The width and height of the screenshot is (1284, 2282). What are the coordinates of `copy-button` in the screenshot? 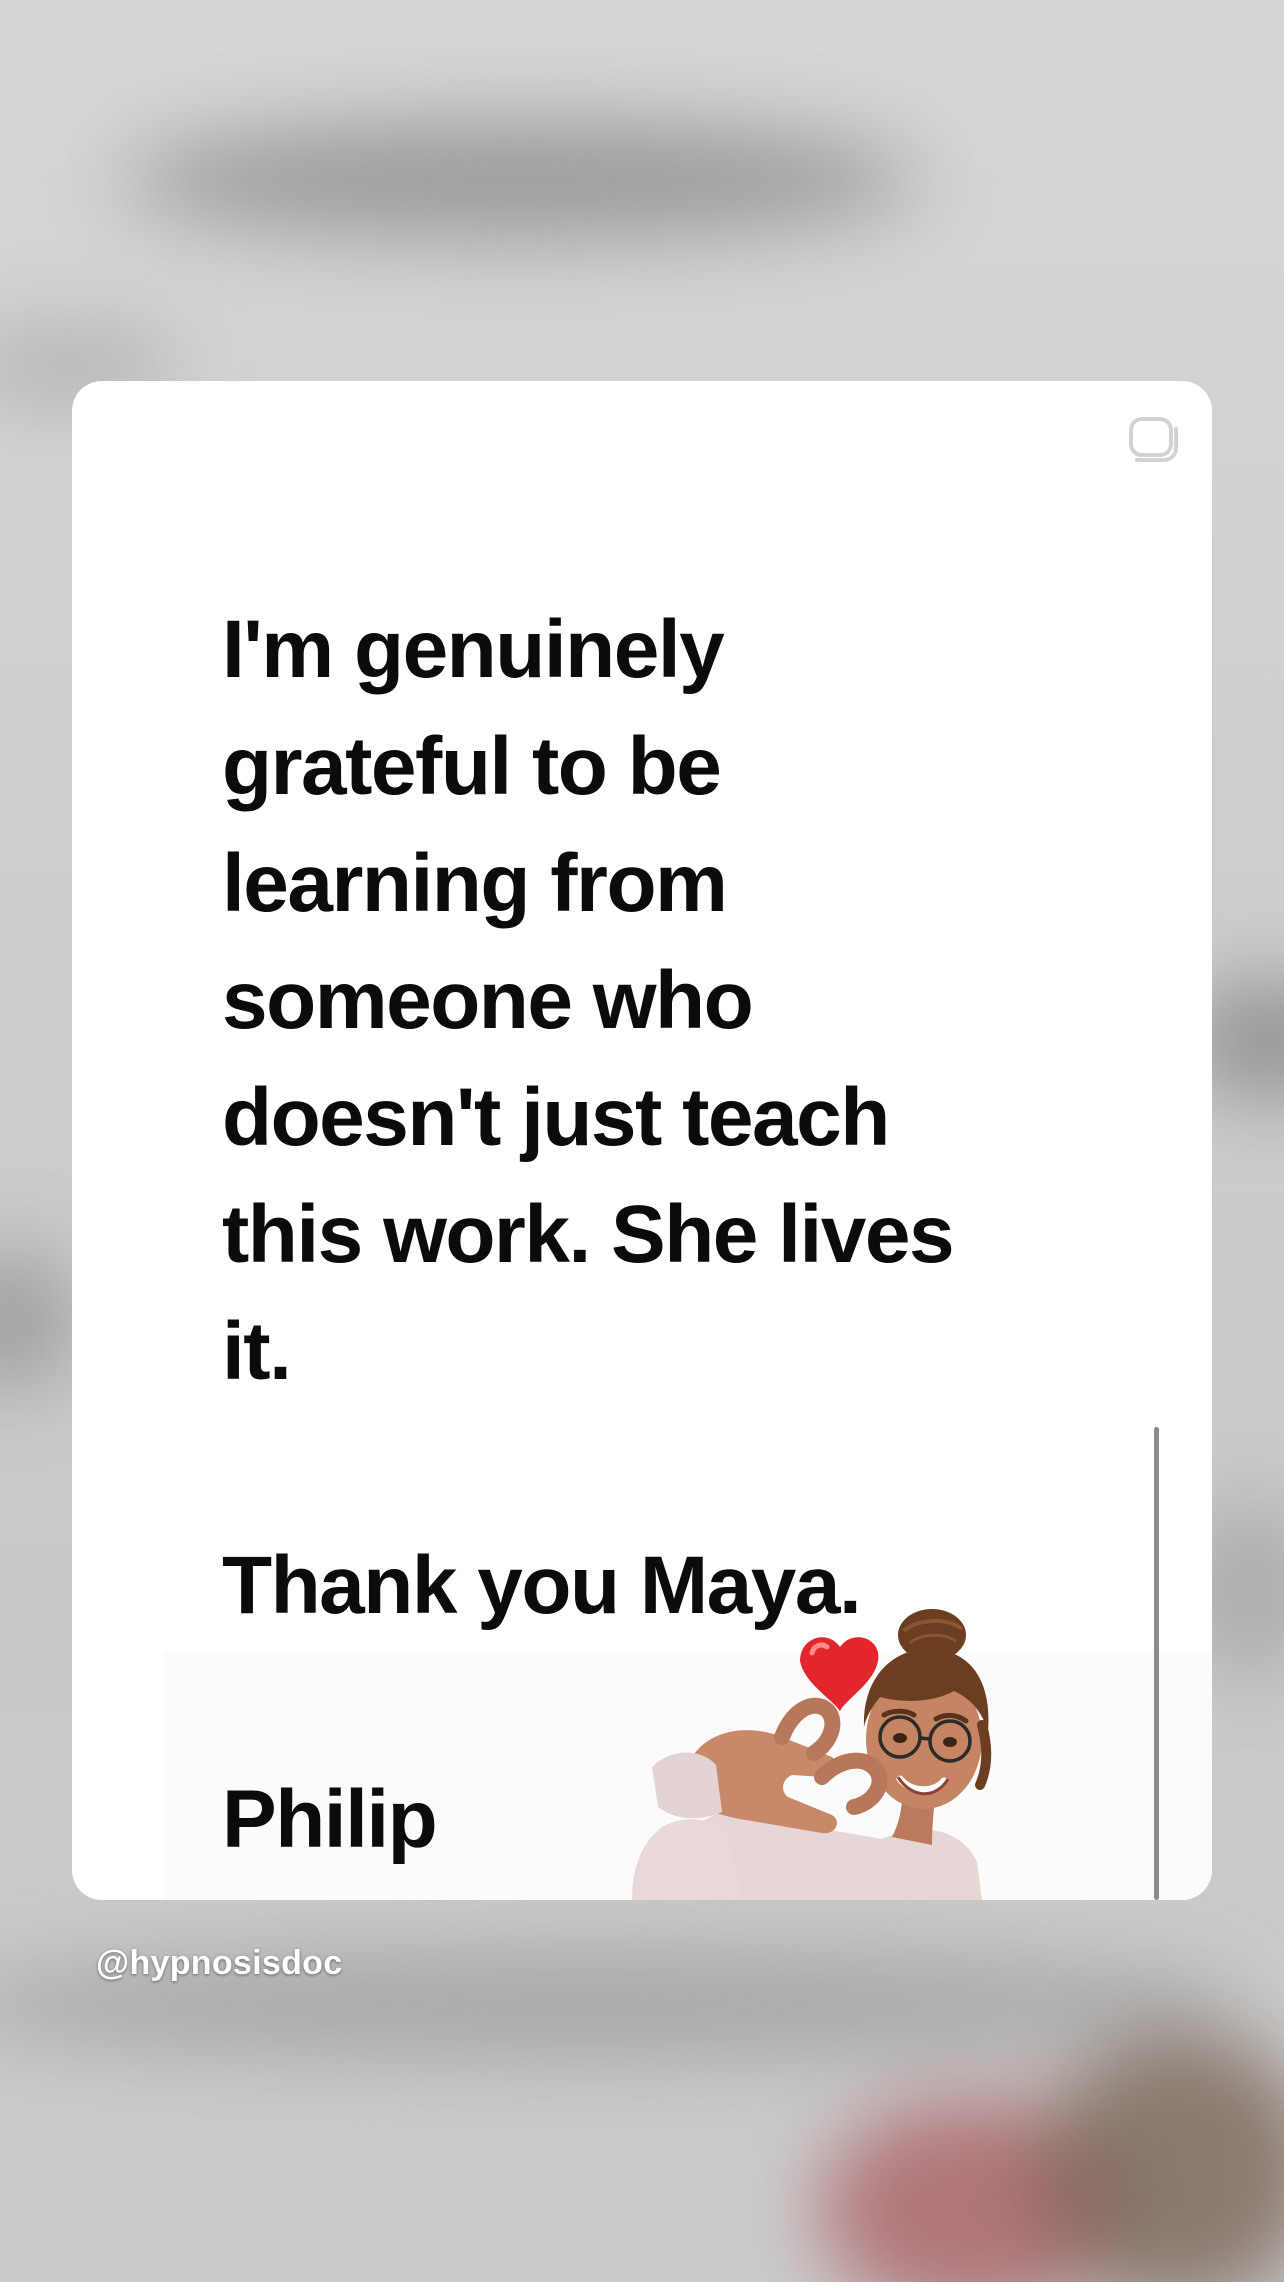 It's located at (1153, 440).